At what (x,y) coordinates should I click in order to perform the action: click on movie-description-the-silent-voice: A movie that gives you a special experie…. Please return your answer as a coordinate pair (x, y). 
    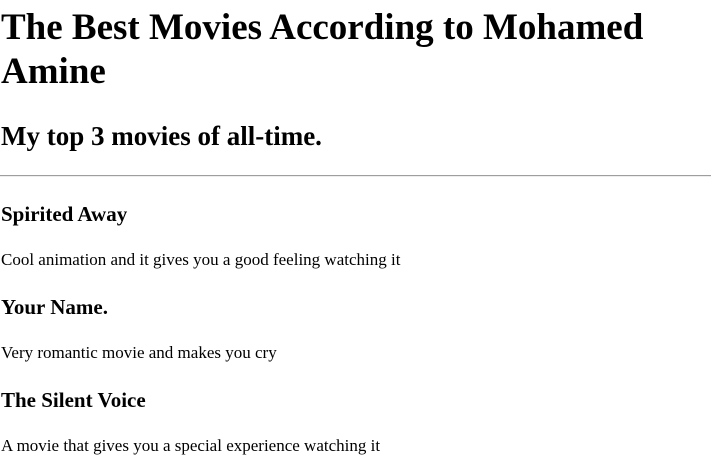
    Looking at the image, I should click on (191, 445).